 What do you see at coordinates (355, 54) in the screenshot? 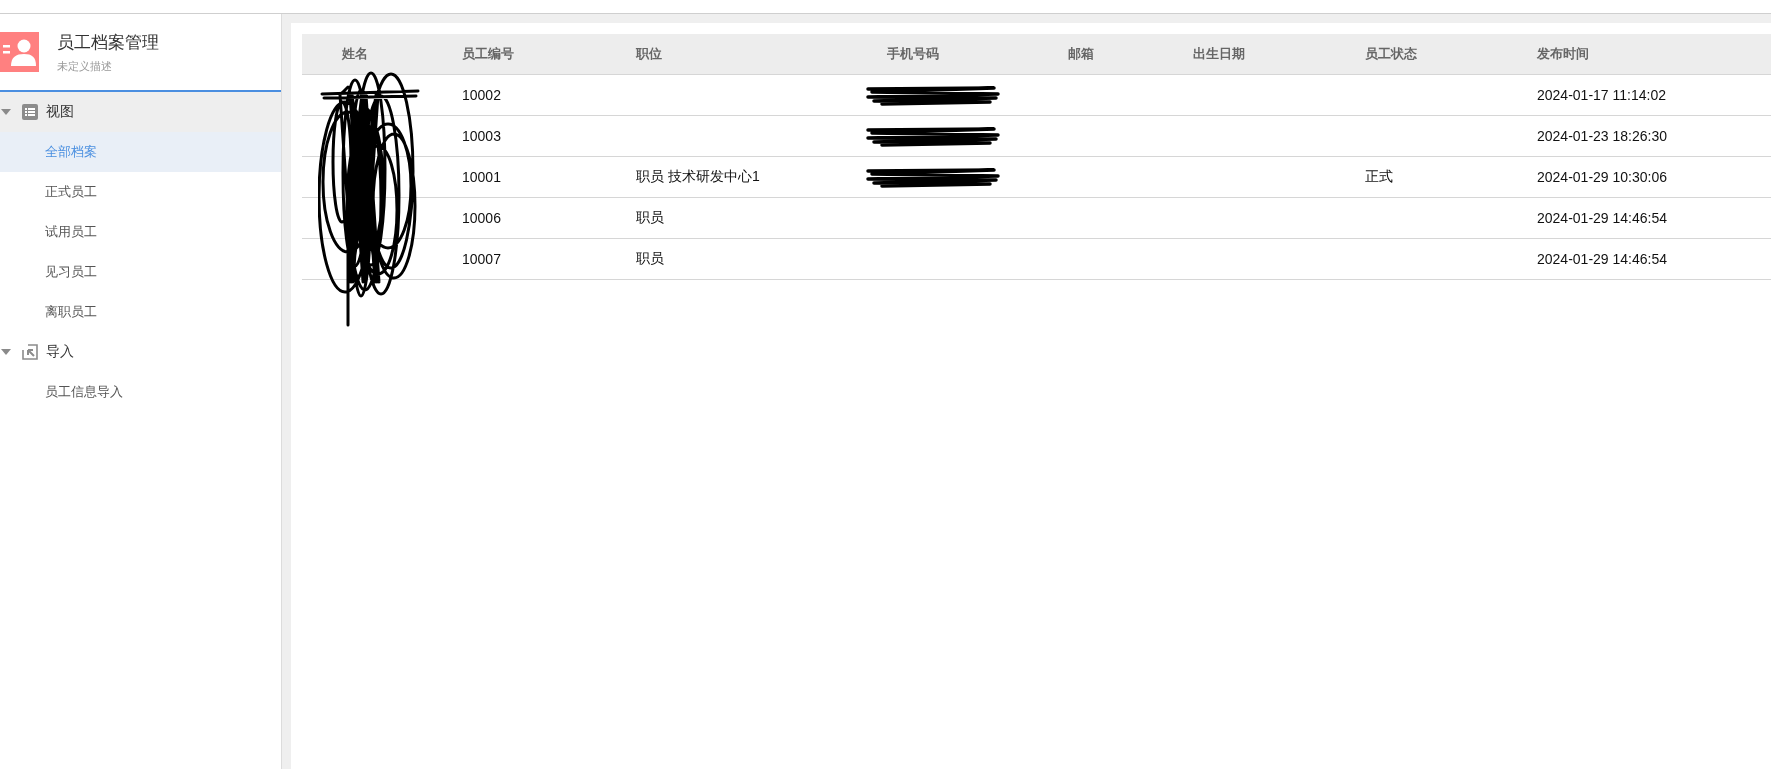
I see `column-header: 姓名` at bounding box center [355, 54].